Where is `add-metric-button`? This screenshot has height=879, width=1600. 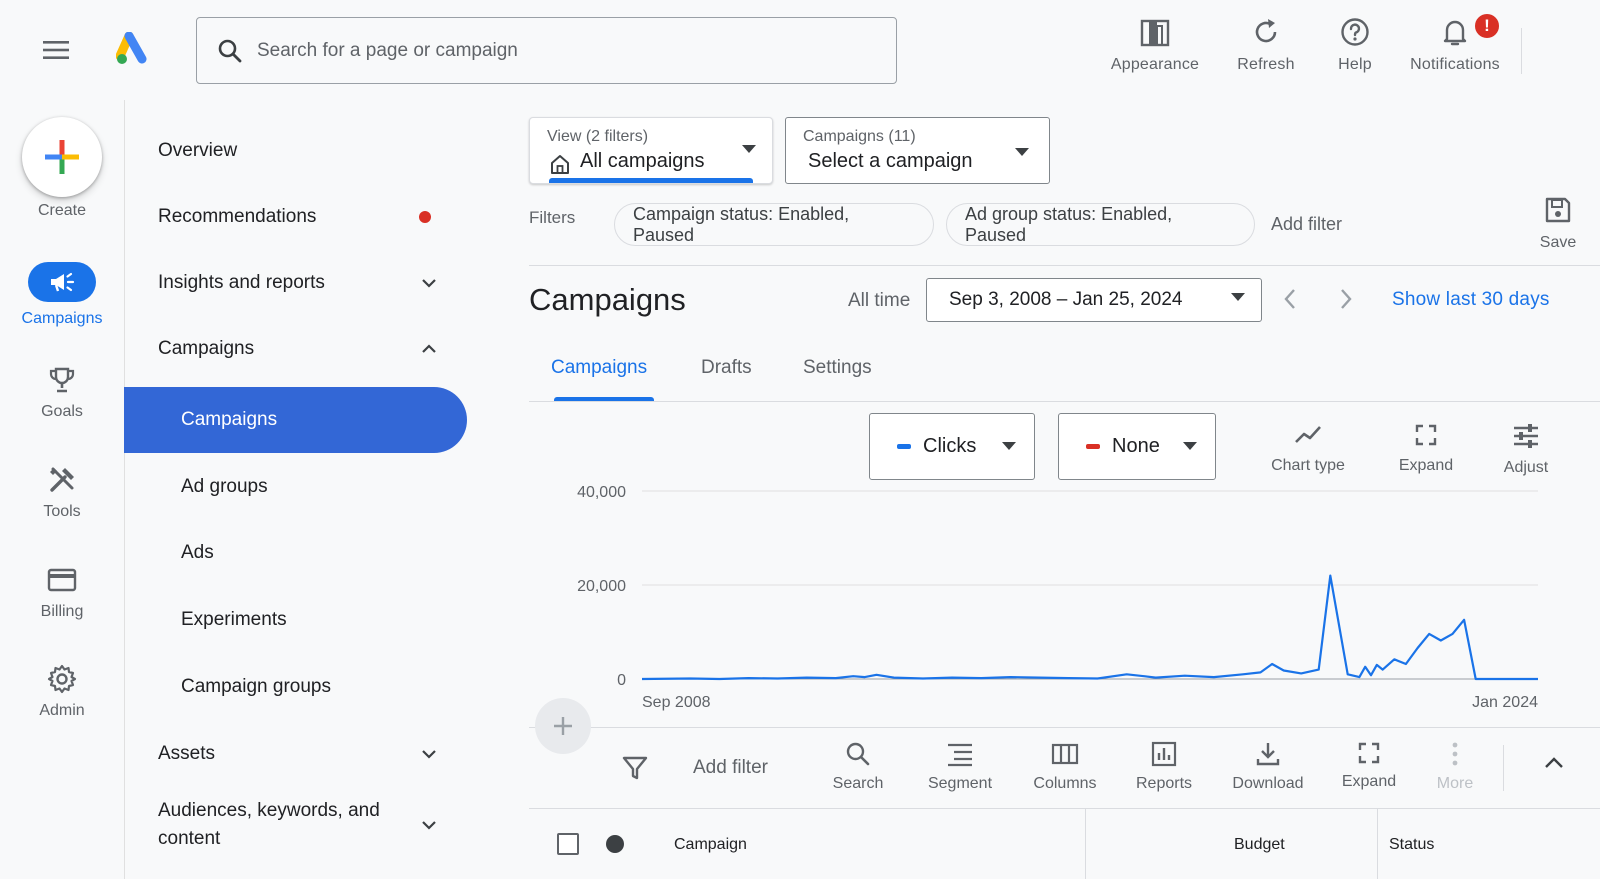
add-metric-button is located at coordinates (563, 726).